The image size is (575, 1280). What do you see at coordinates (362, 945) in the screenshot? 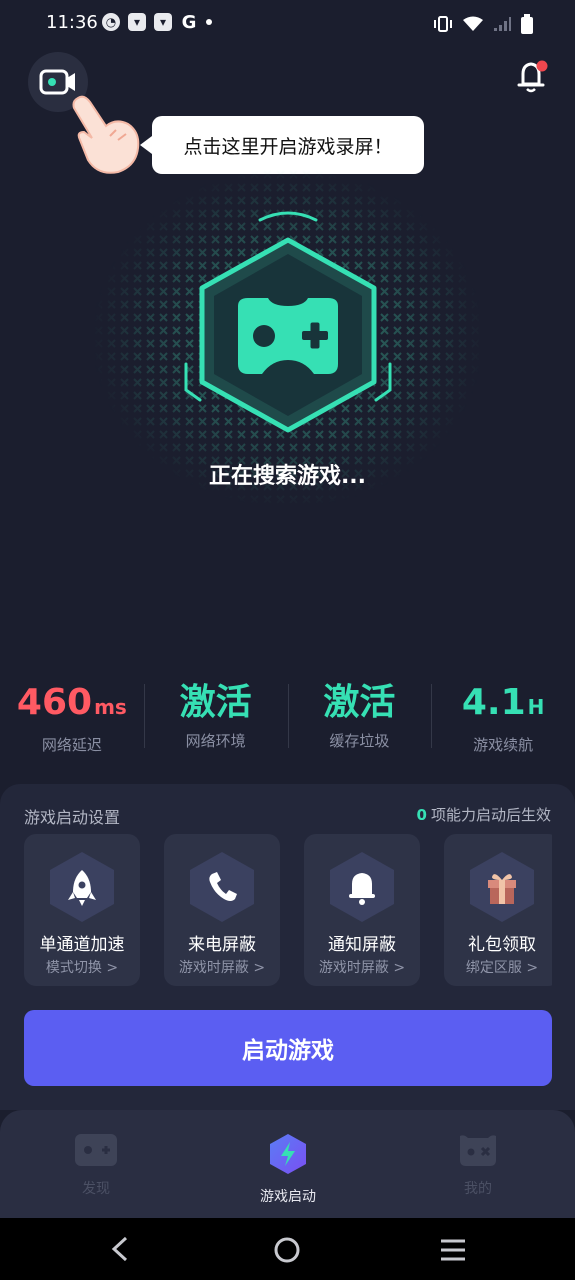
I see `card-title: 通知屏蔽` at bounding box center [362, 945].